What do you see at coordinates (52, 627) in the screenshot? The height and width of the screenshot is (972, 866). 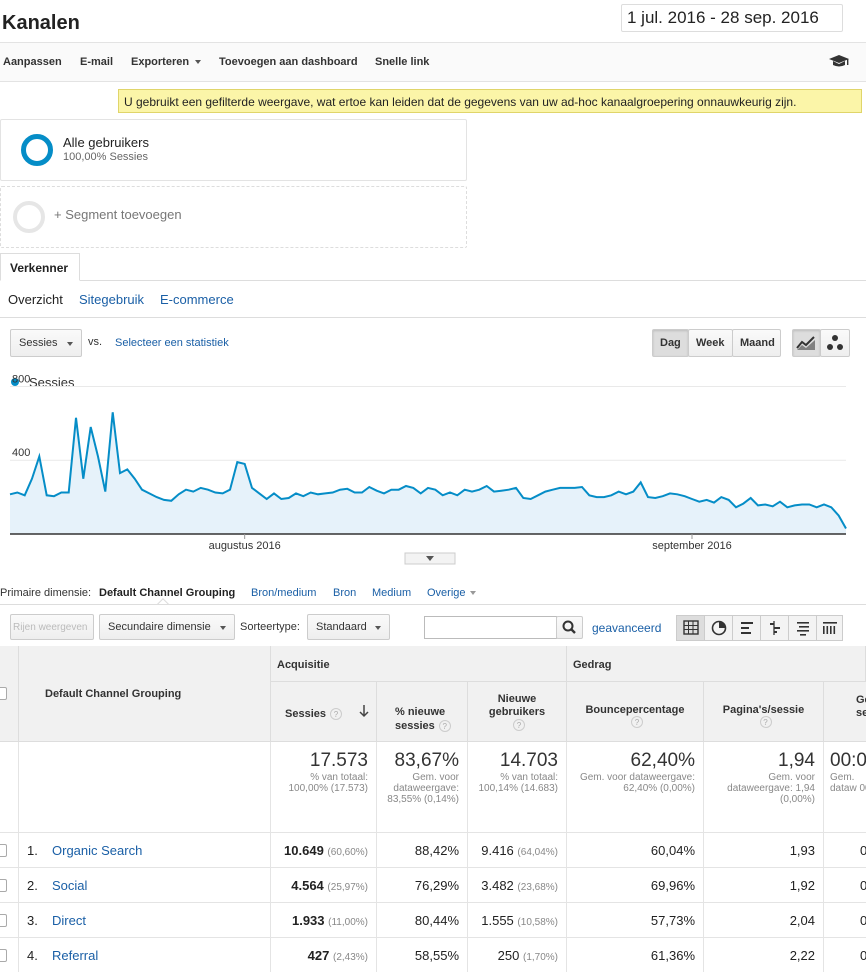 I see `show-rows-button: Rijen weergeven` at bounding box center [52, 627].